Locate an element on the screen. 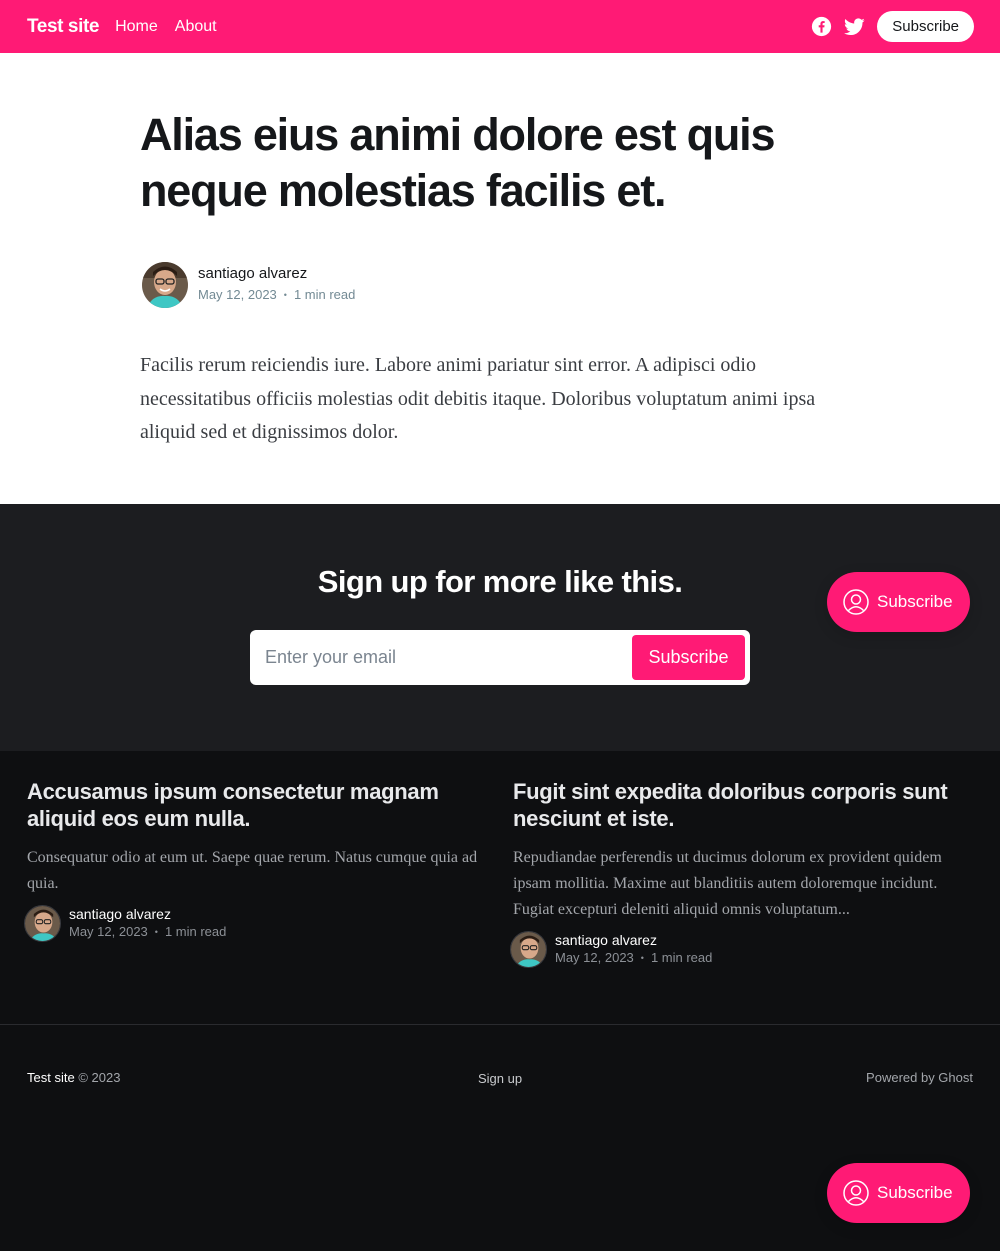 This screenshot has width=1000, height=1251. header-actions: Subscribe is located at coordinates (892, 26).